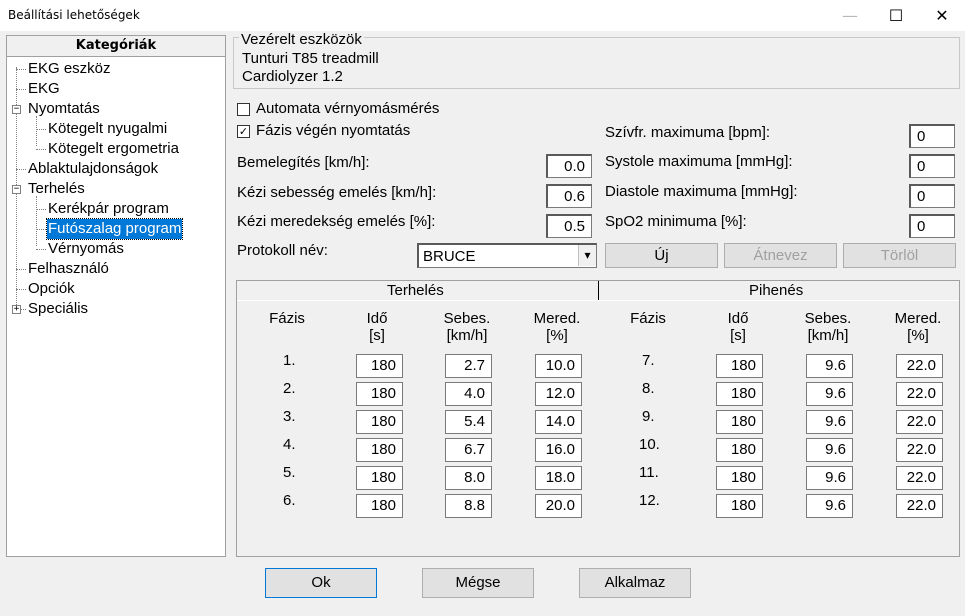 The width and height of the screenshot is (965, 616). Describe the element at coordinates (850, 15) in the screenshot. I see `minimize-icon: —` at that location.